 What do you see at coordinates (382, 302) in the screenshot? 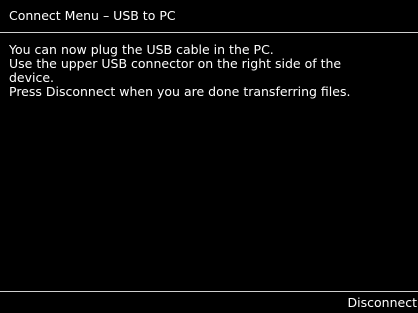
I see `disconnect-button: Disconnect` at bounding box center [382, 302].